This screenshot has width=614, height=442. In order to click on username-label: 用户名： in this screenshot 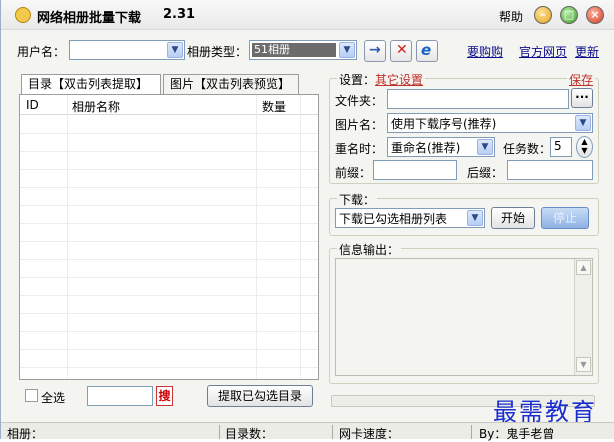, I will do `click(41, 52)`.